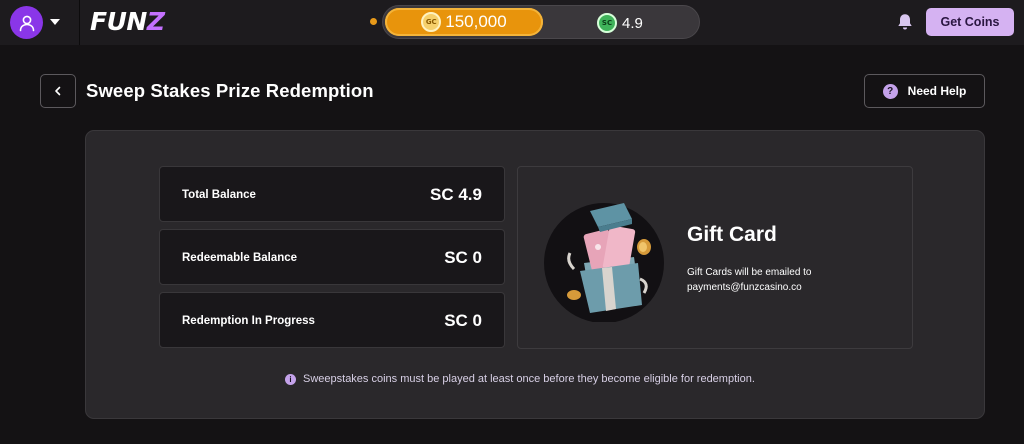 Image resolution: width=1024 pixels, height=444 pixels. Describe the element at coordinates (219, 195) in the screenshot. I see `balance-label: Total Balance` at that location.